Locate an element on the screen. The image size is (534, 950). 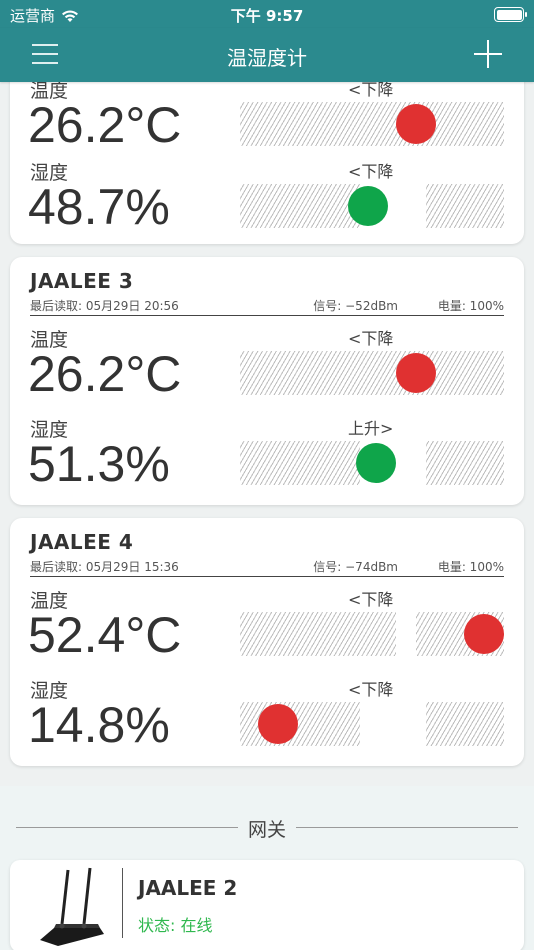
signal-strength: 信号: −74dBm is located at coordinates (355, 567).